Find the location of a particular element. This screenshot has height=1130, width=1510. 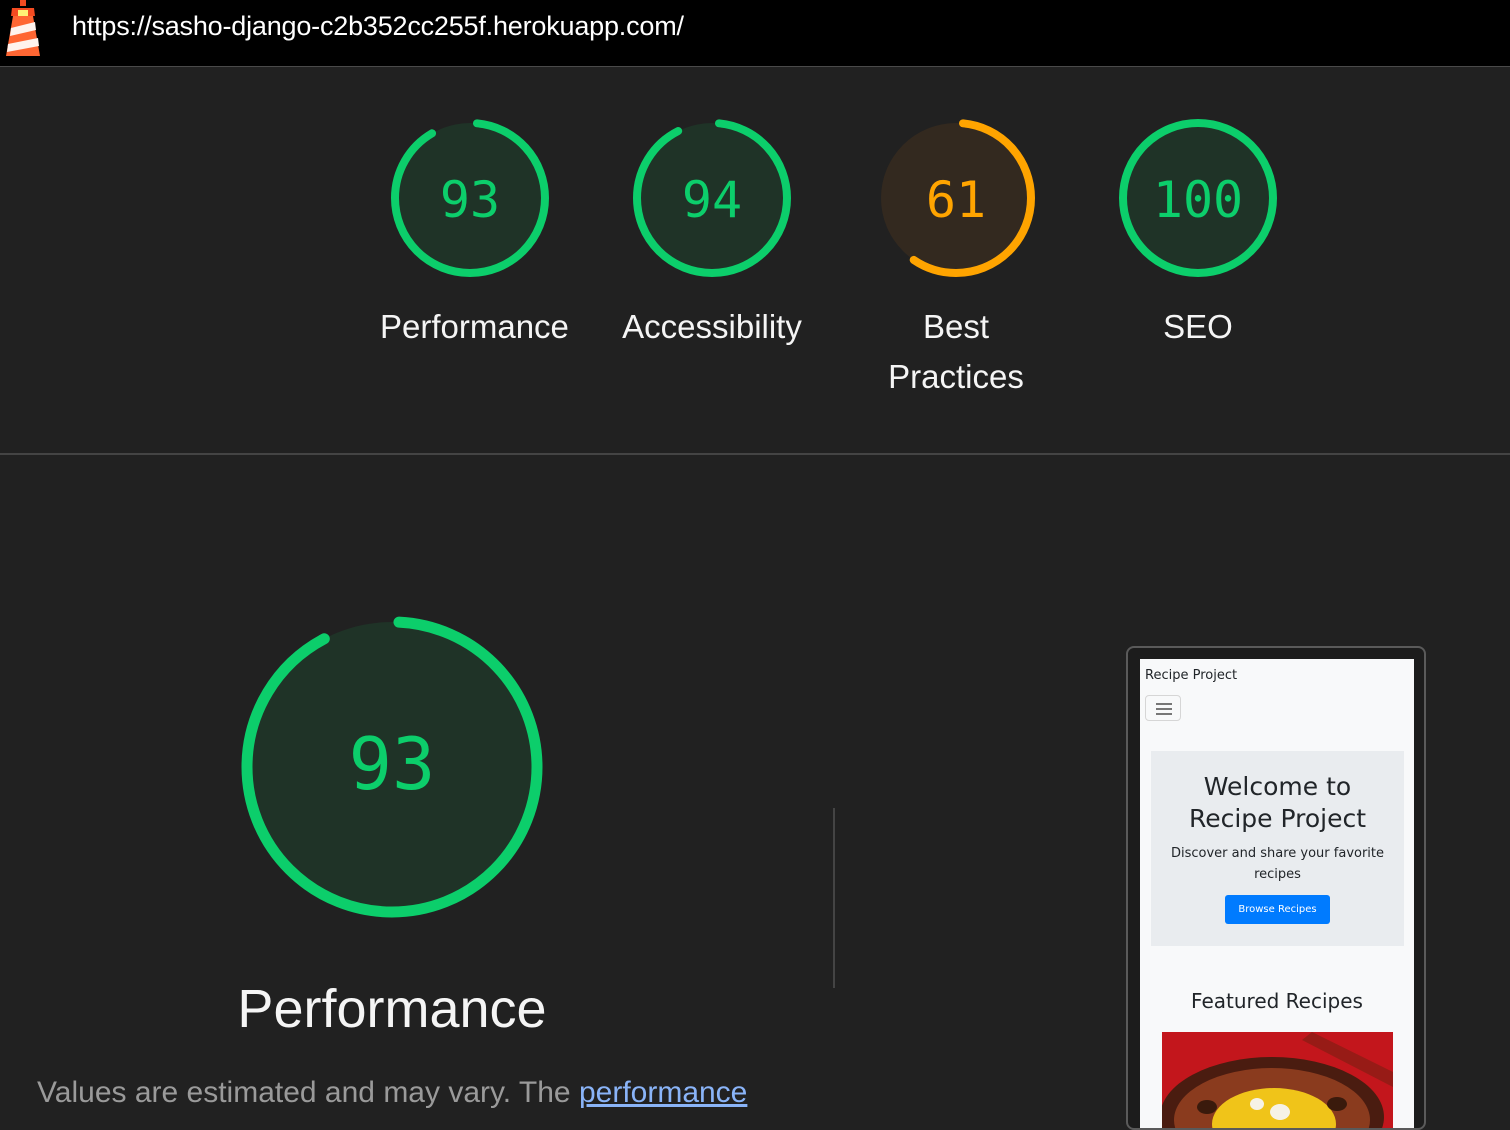

preview-browse-button: Browse Recipes is located at coordinates (1277, 909).